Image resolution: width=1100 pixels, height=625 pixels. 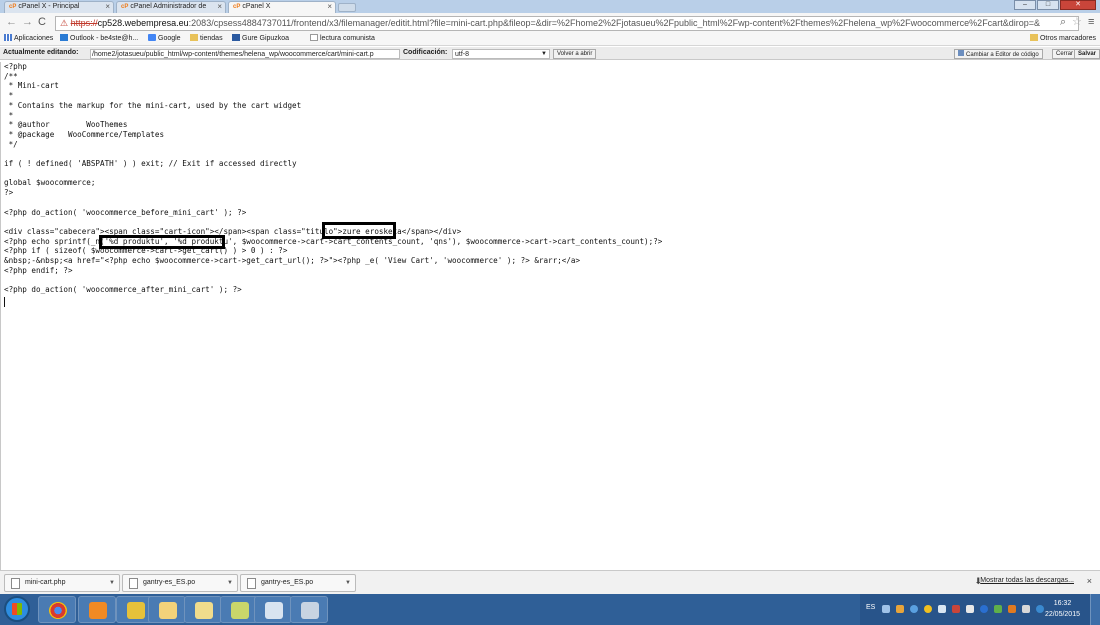 What do you see at coordinates (38, 270) in the screenshot?
I see `code-line: <?php endif; ?>` at bounding box center [38, 270].